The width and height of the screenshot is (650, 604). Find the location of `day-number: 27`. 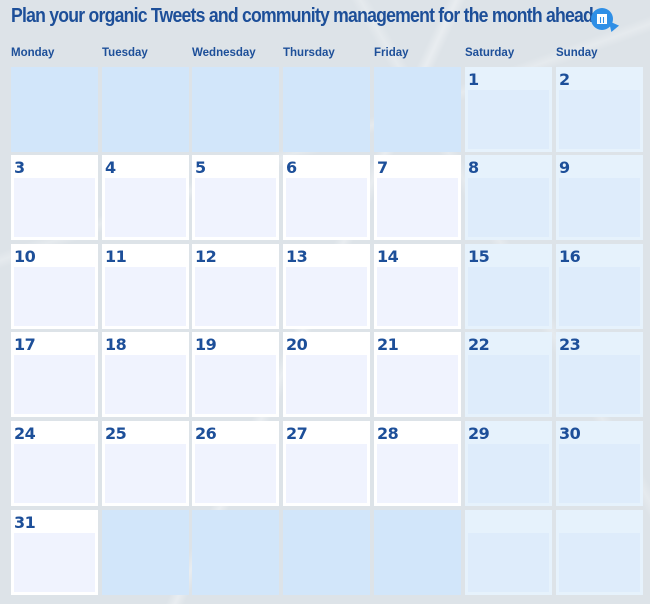

day-number: 27 is located at coordinates (297, 433).